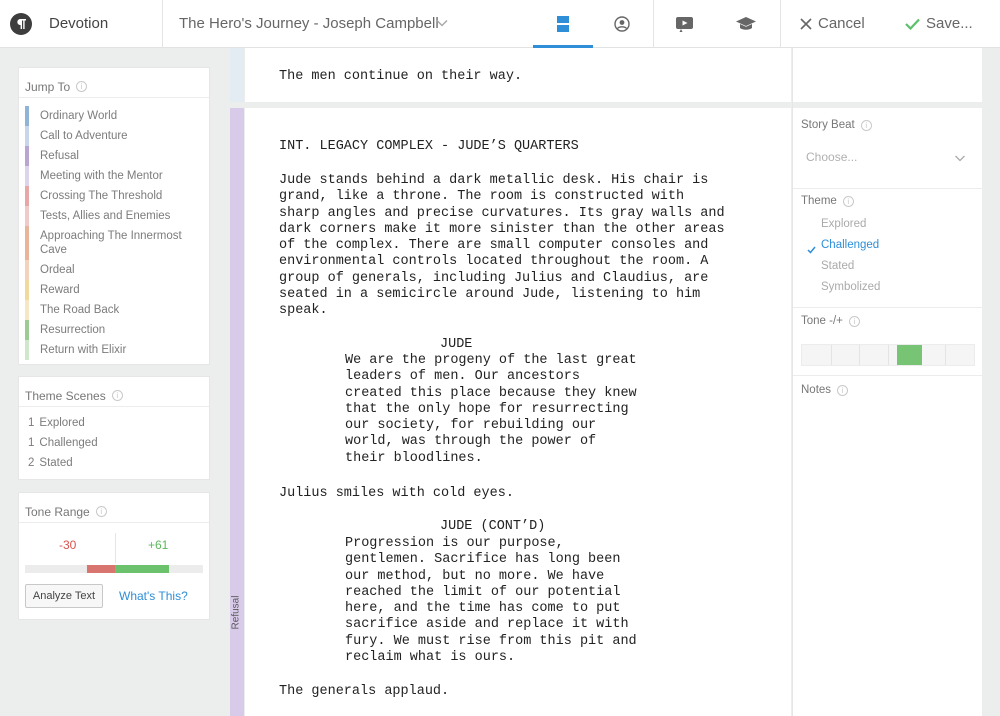 The image size is (1000, 716). Describe the element at coordinates (114, 508) in the screenshot. I see `tone-range-header: Tone Range i` at that location.